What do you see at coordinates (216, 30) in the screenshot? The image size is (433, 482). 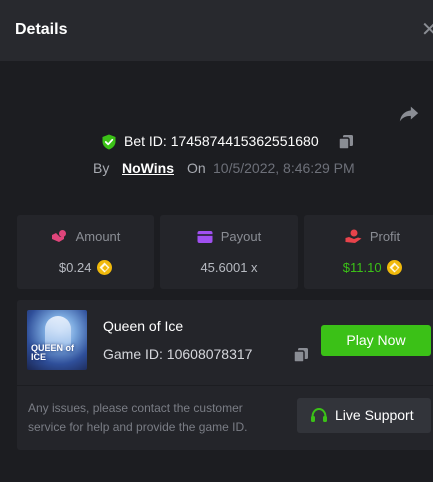 I see `modal-header: Details ✕` at bounding box center [216, 30].